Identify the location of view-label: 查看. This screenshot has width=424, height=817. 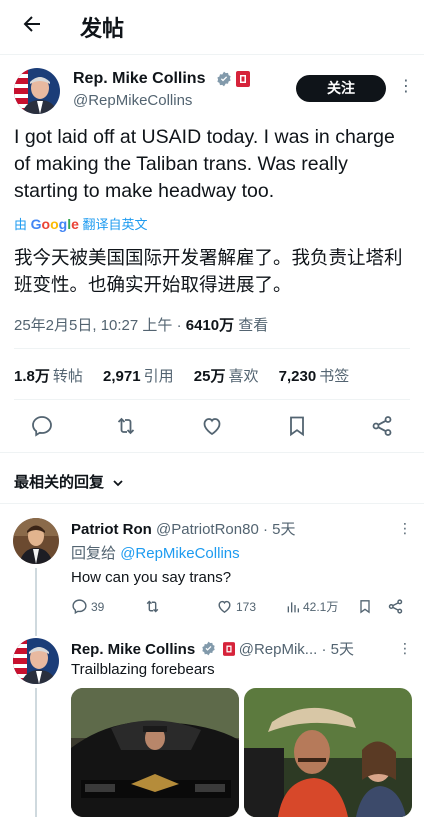
(251, 325).